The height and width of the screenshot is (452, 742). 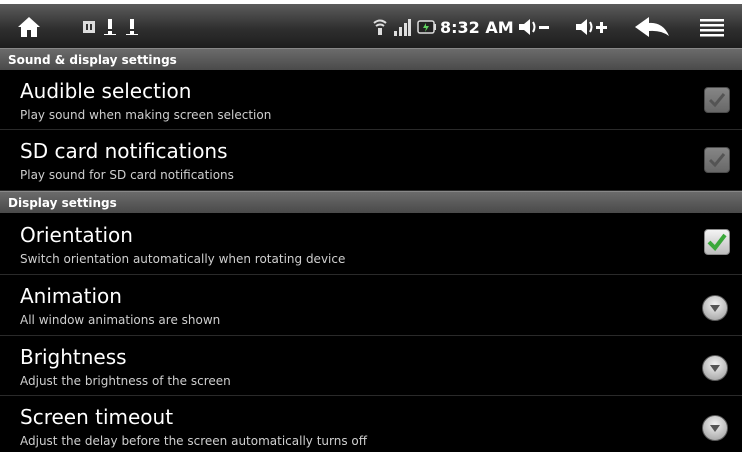 What do you see at coordinates (715, 368) in the screenshot?
I see `brightness-dropdown-icon` at bounding box center [715, 368].